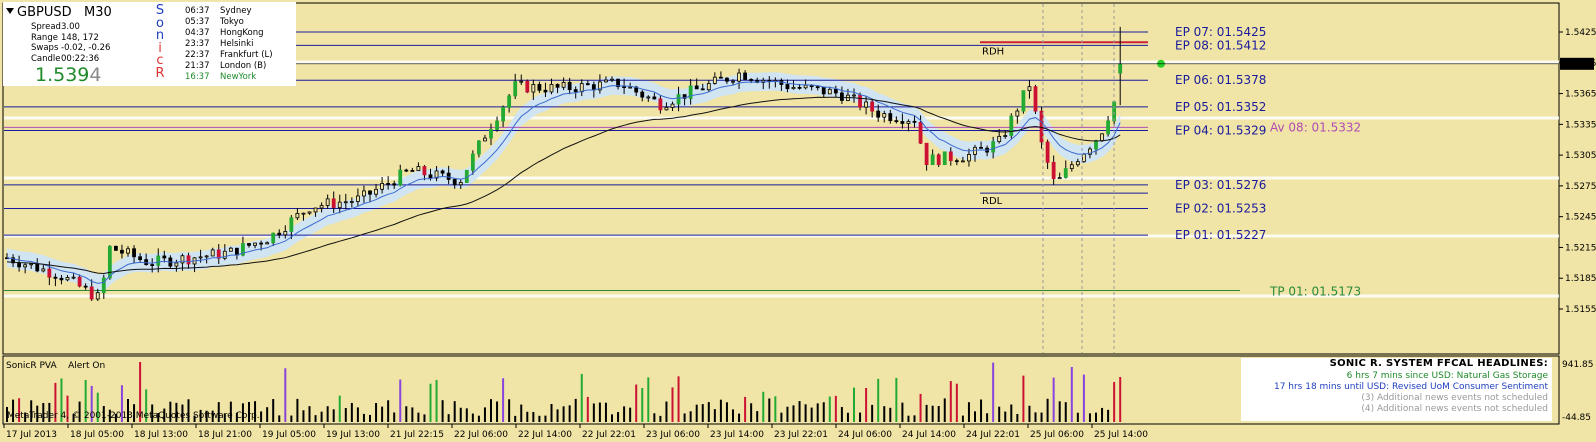 This screenshot has width=1596, height=442. I want to click on price-tick-label: 1.5215, so click(1580, 248).